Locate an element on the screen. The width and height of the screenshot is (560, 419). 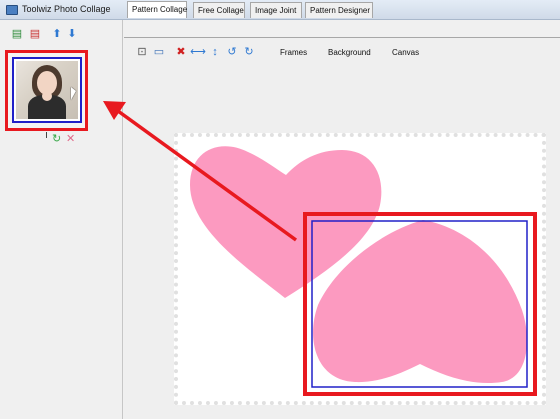
fit-glyph: ▭ is located at coordinates (159, 51).